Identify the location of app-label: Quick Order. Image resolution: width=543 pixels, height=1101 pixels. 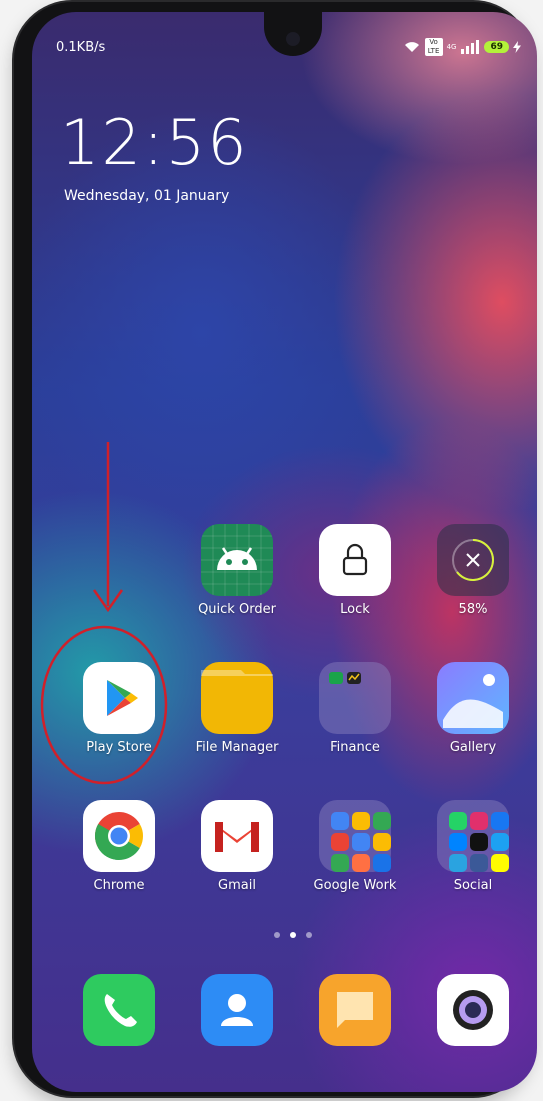
(237, 609).